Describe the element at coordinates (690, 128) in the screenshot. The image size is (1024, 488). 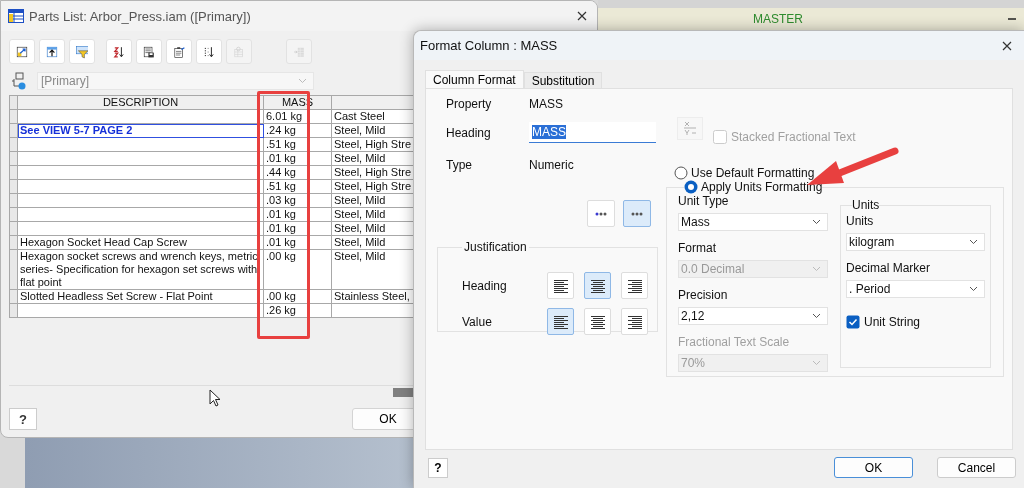
I see `fraction-icon` at that location.